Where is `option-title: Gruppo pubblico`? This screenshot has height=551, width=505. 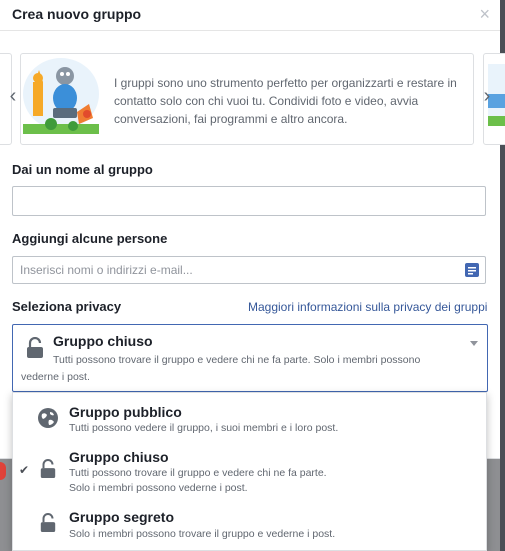 option-title: Gruppo pubblico is located at coordinates (125, 412).